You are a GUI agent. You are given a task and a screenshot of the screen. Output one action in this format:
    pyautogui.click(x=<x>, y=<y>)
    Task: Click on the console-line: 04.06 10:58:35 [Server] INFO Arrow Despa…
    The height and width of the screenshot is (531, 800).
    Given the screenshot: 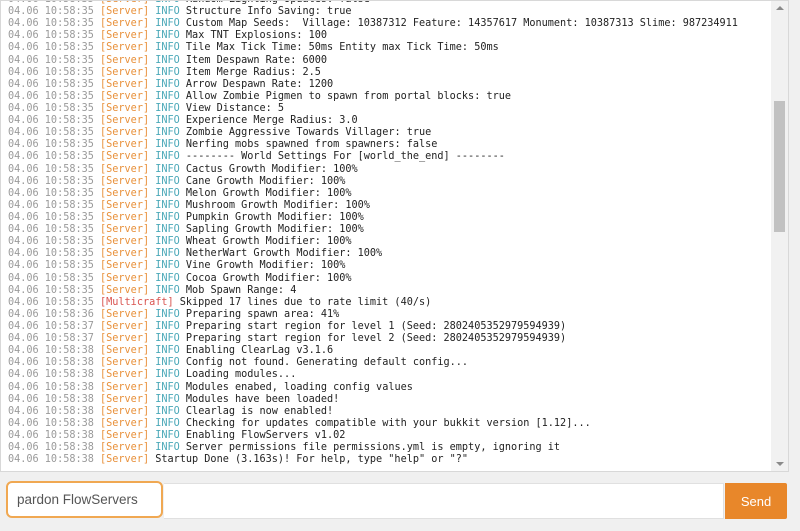 What is the action you would take?
    pyautogui.click(x=388, y=85)
    